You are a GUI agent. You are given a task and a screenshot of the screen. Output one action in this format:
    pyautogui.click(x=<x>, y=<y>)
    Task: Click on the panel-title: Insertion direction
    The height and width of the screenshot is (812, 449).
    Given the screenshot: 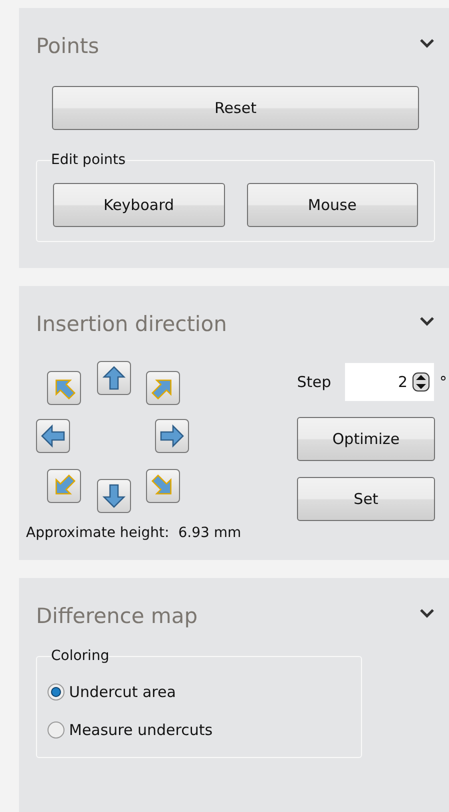 What is the action you would take?
    pyautogui.click(x=131, y=324)
    